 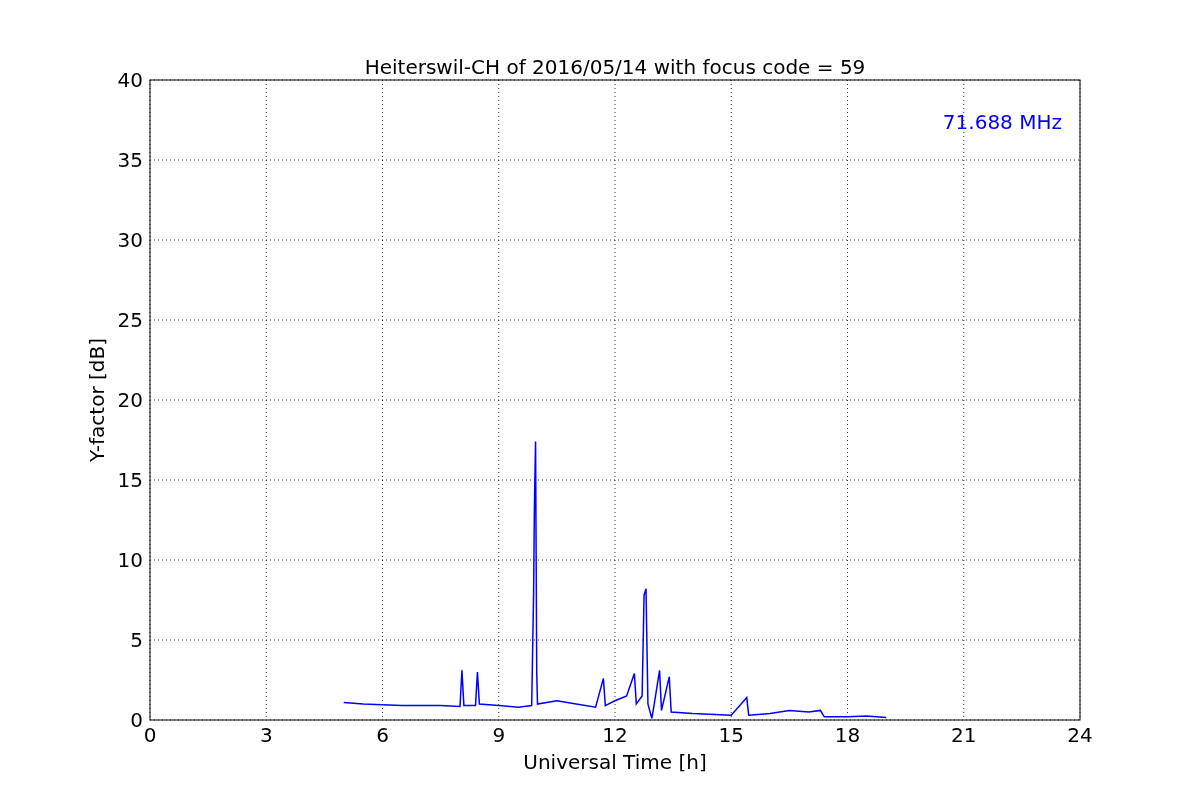 I want to click on y-tick-label: 35, so click(x=130, y=160).